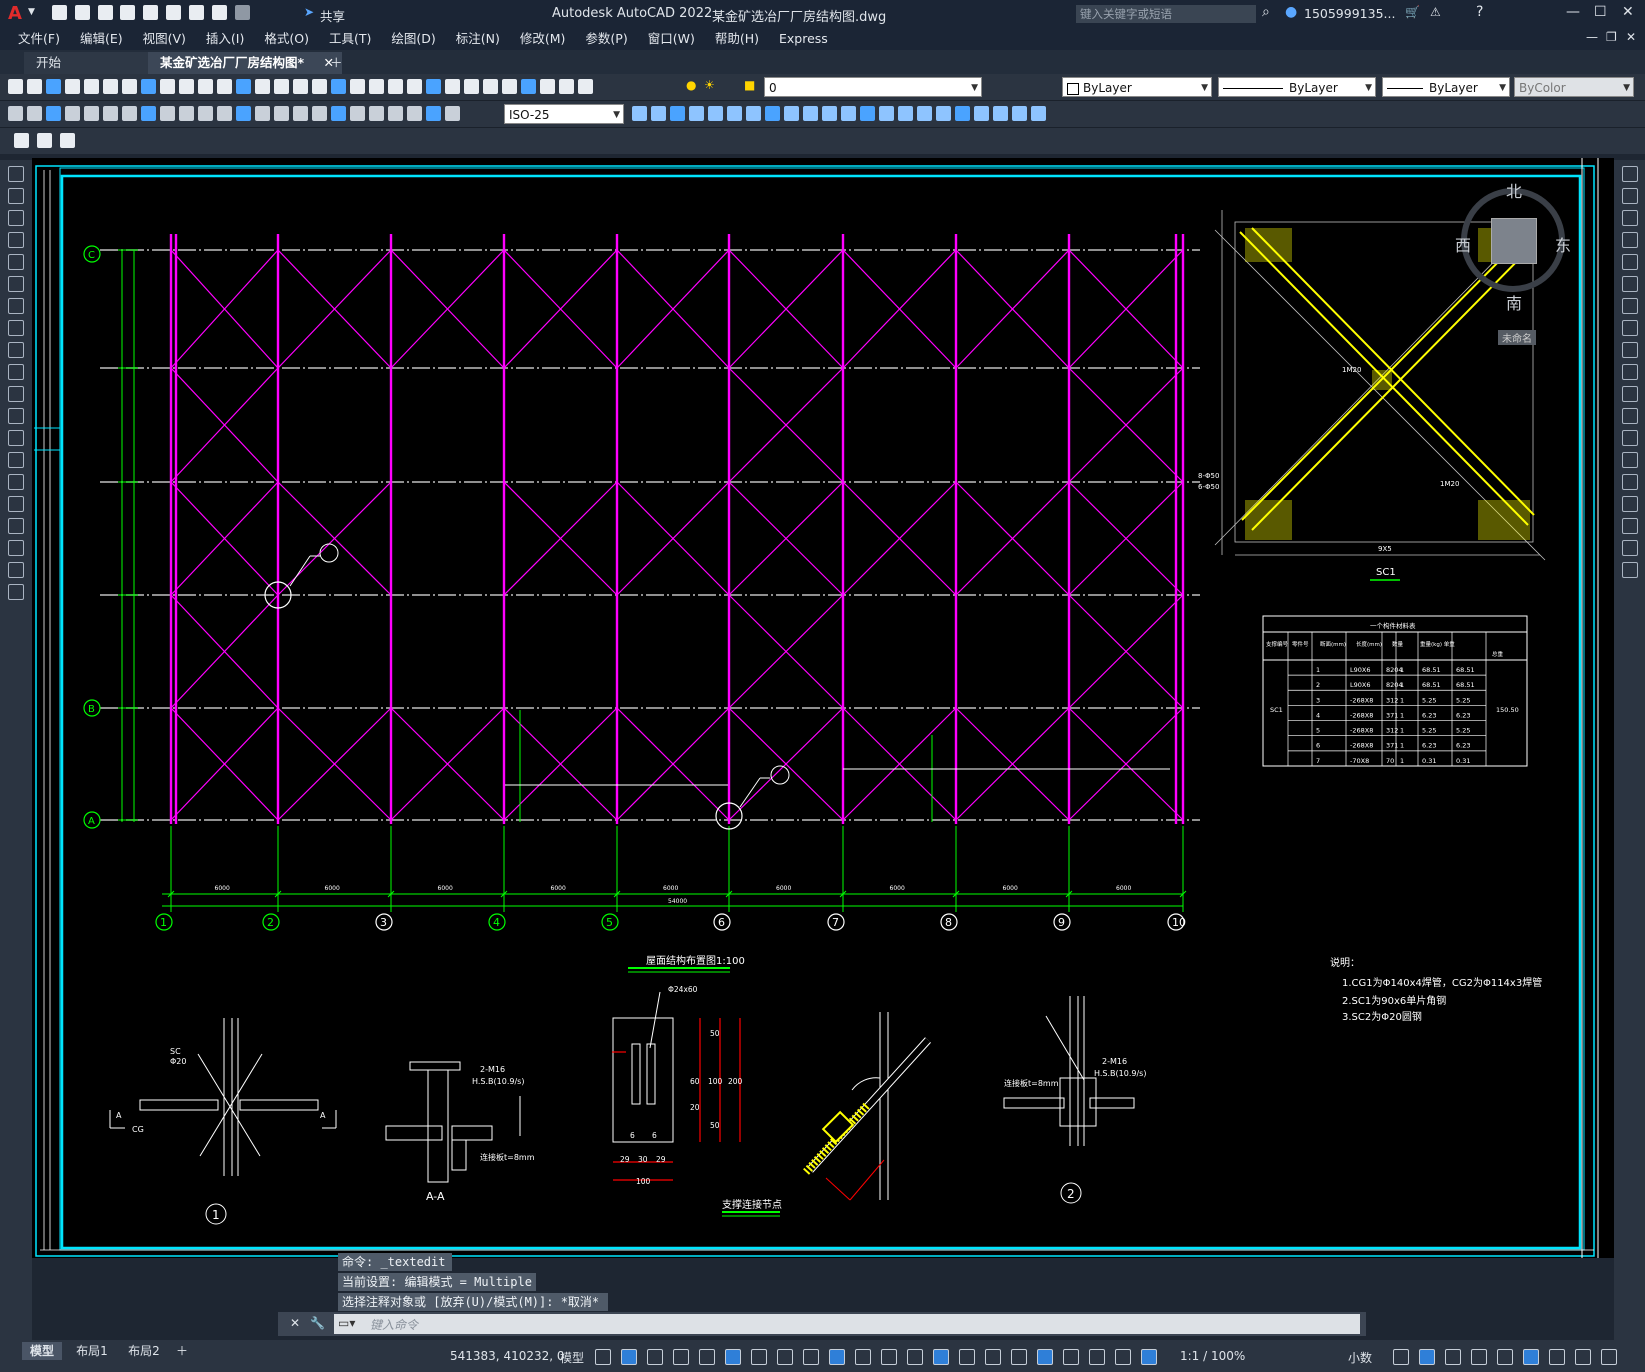  I want to click on minimize-button: —, so click(1573, 12).